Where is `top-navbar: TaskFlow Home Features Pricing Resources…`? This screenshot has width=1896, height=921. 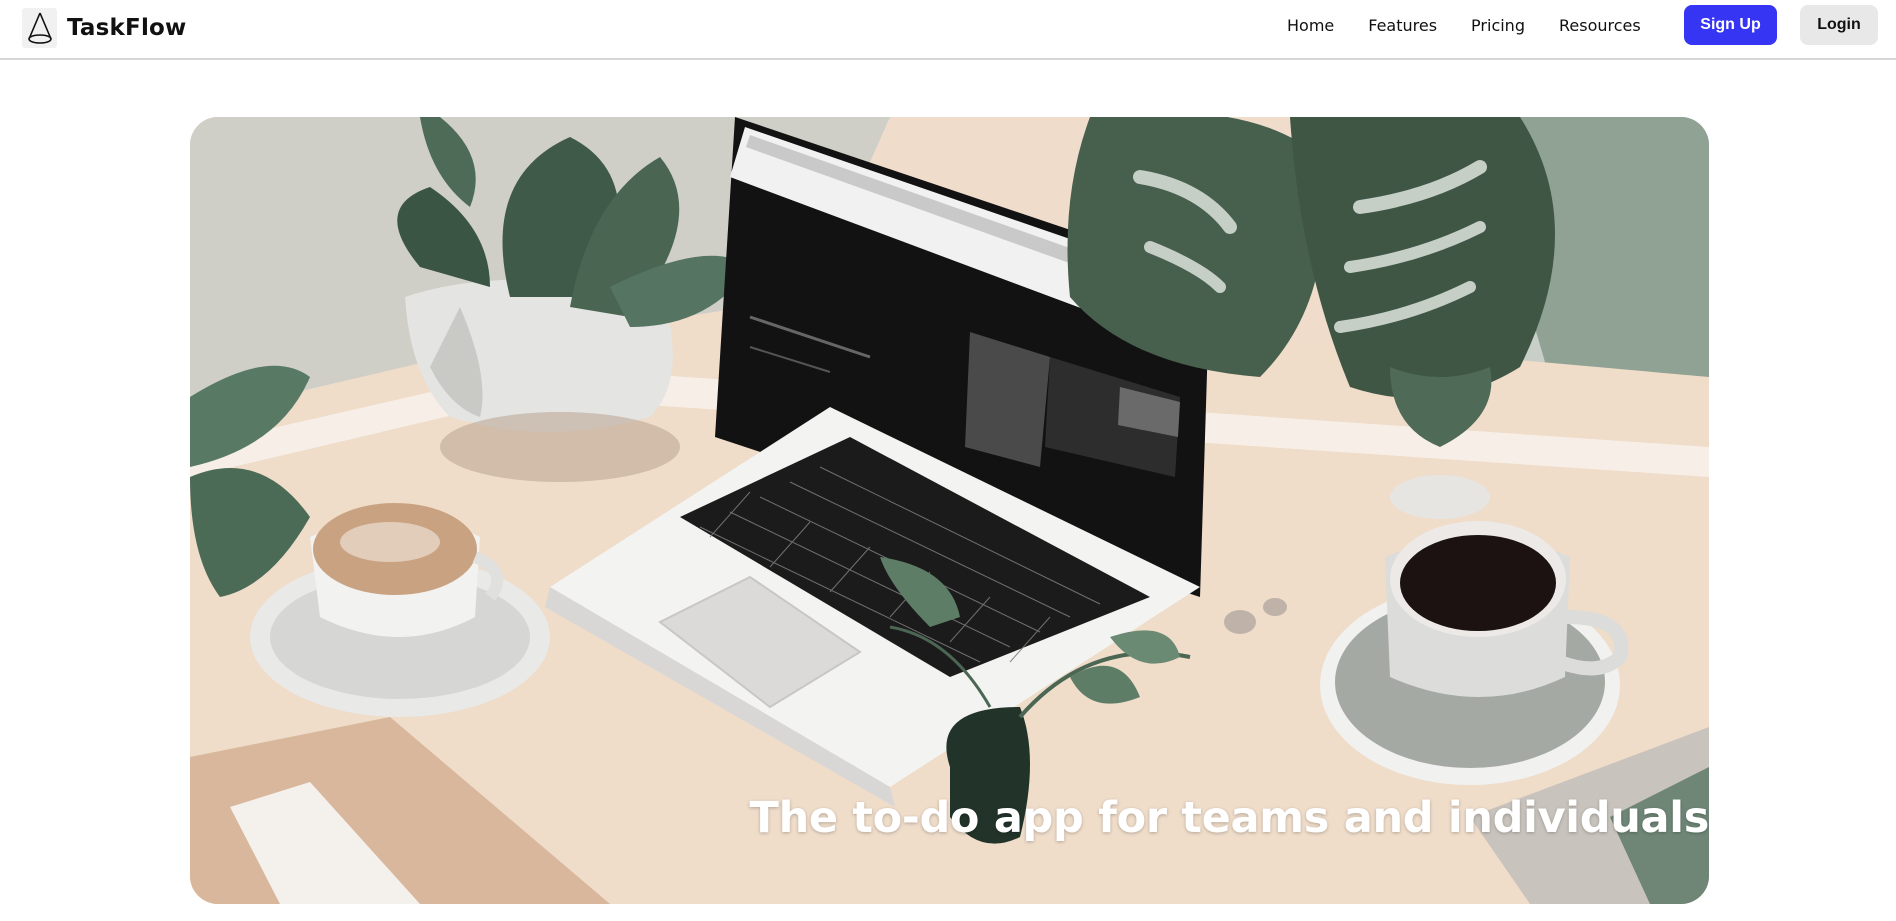 top-navbar: TaskFlow Home Features Pricing Resources… is located at coordinates (948, 30).